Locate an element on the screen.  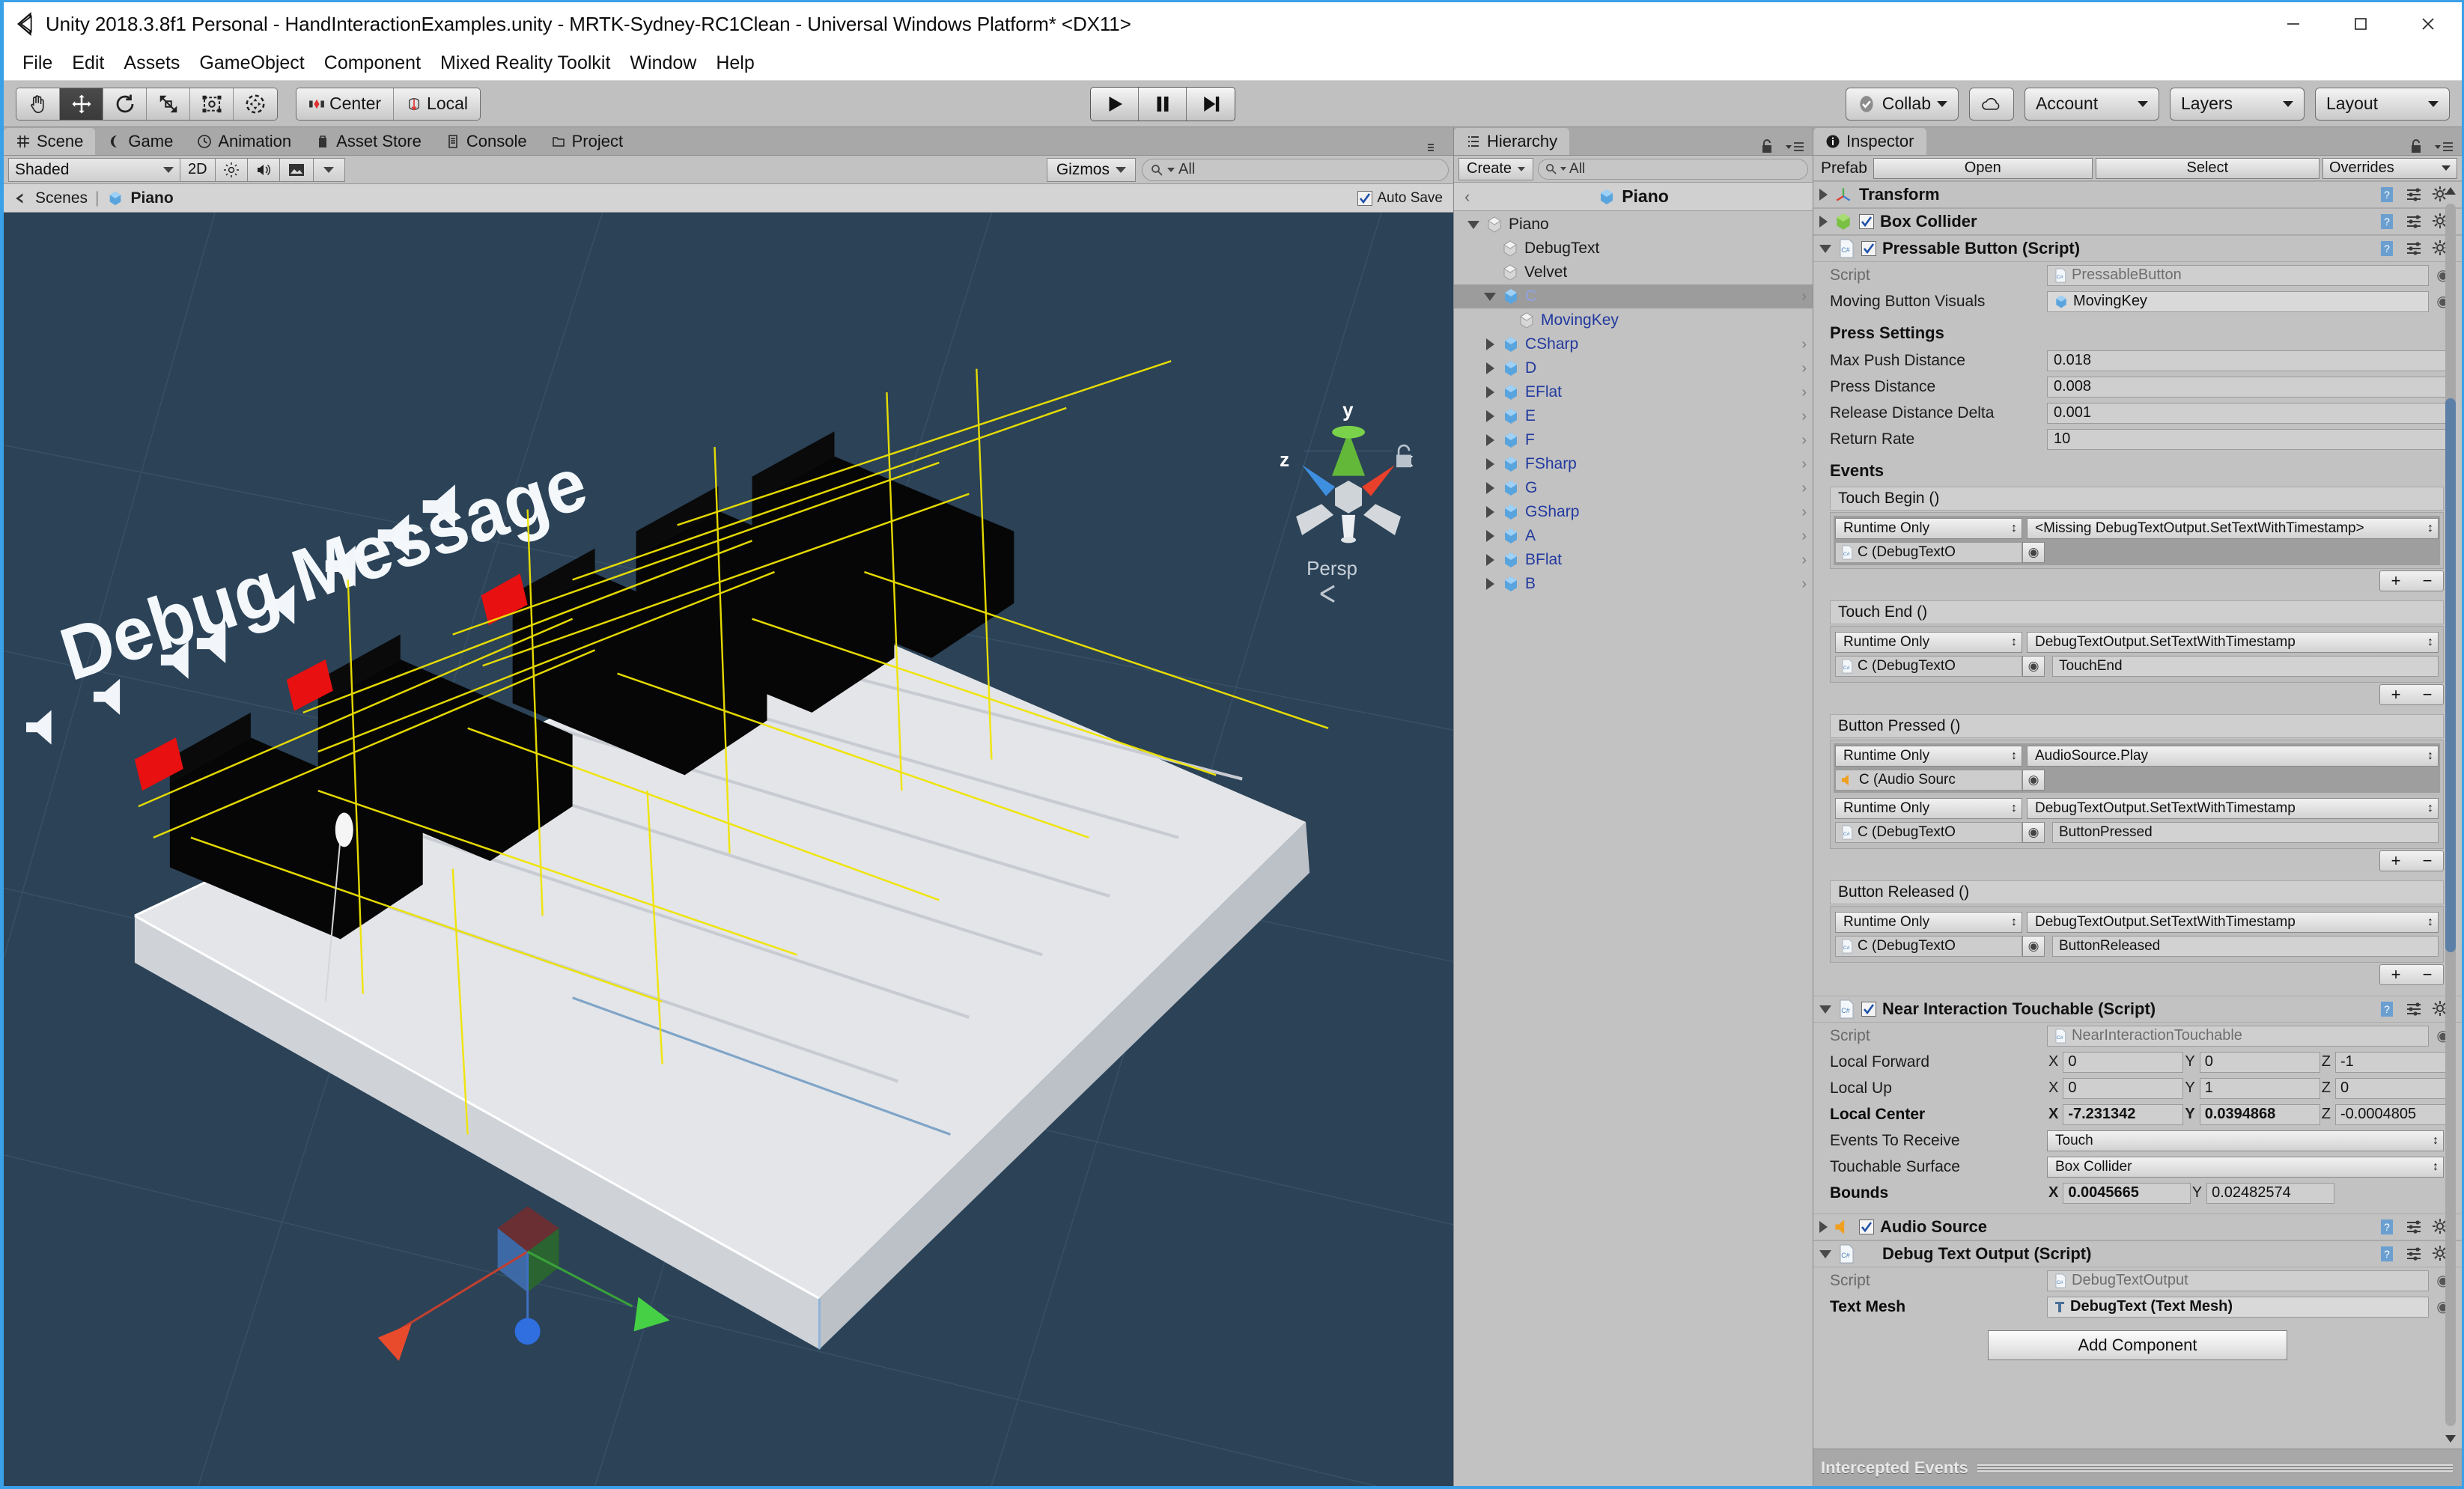
prefab-open-button: Open is located at coordinates (1983, 168).